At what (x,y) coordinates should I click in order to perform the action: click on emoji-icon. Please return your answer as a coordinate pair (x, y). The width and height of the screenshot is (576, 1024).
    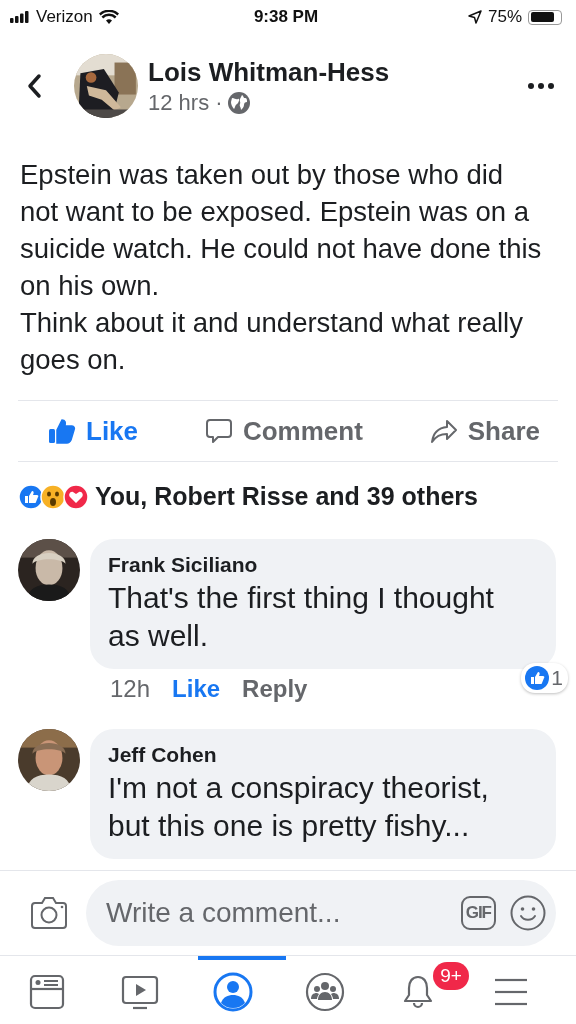
    Looking at the image, I should click on (528, 913).